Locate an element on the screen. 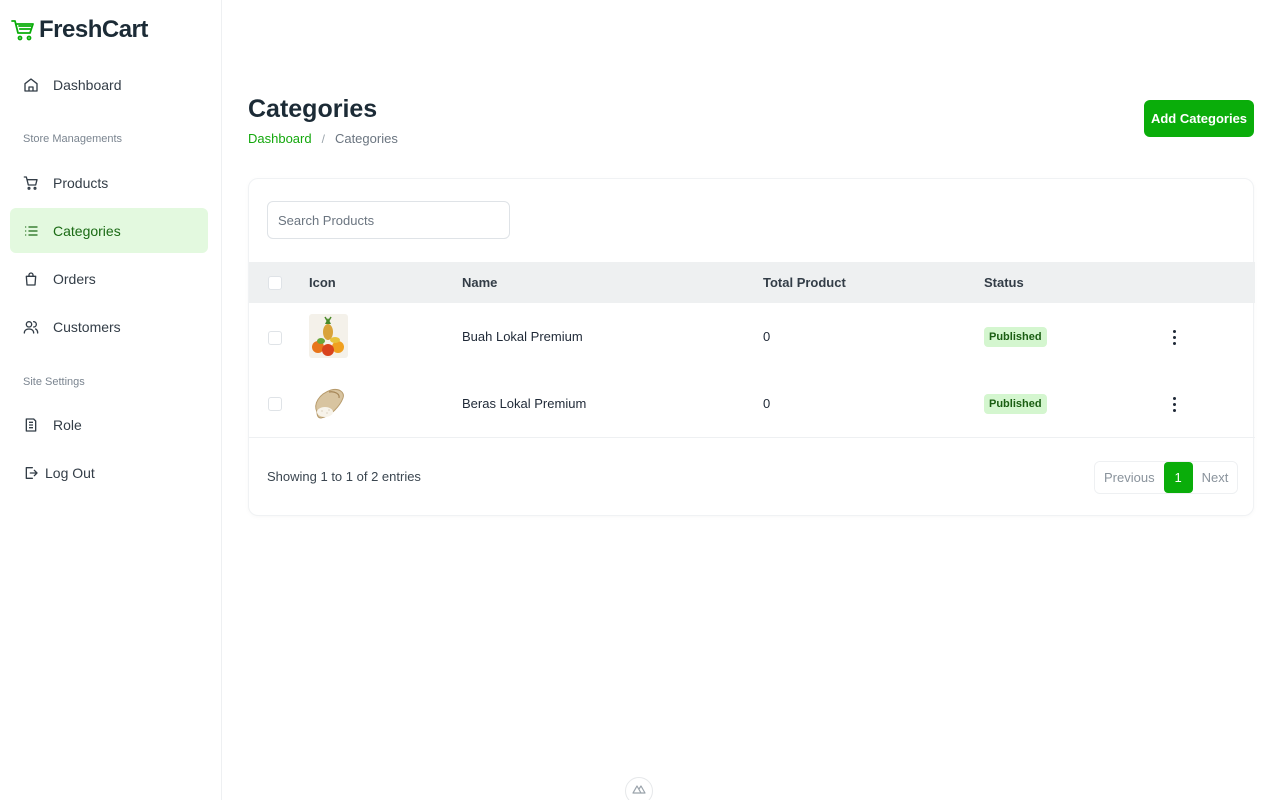  column-header-status: Status is located at coordinates (1004, 282).